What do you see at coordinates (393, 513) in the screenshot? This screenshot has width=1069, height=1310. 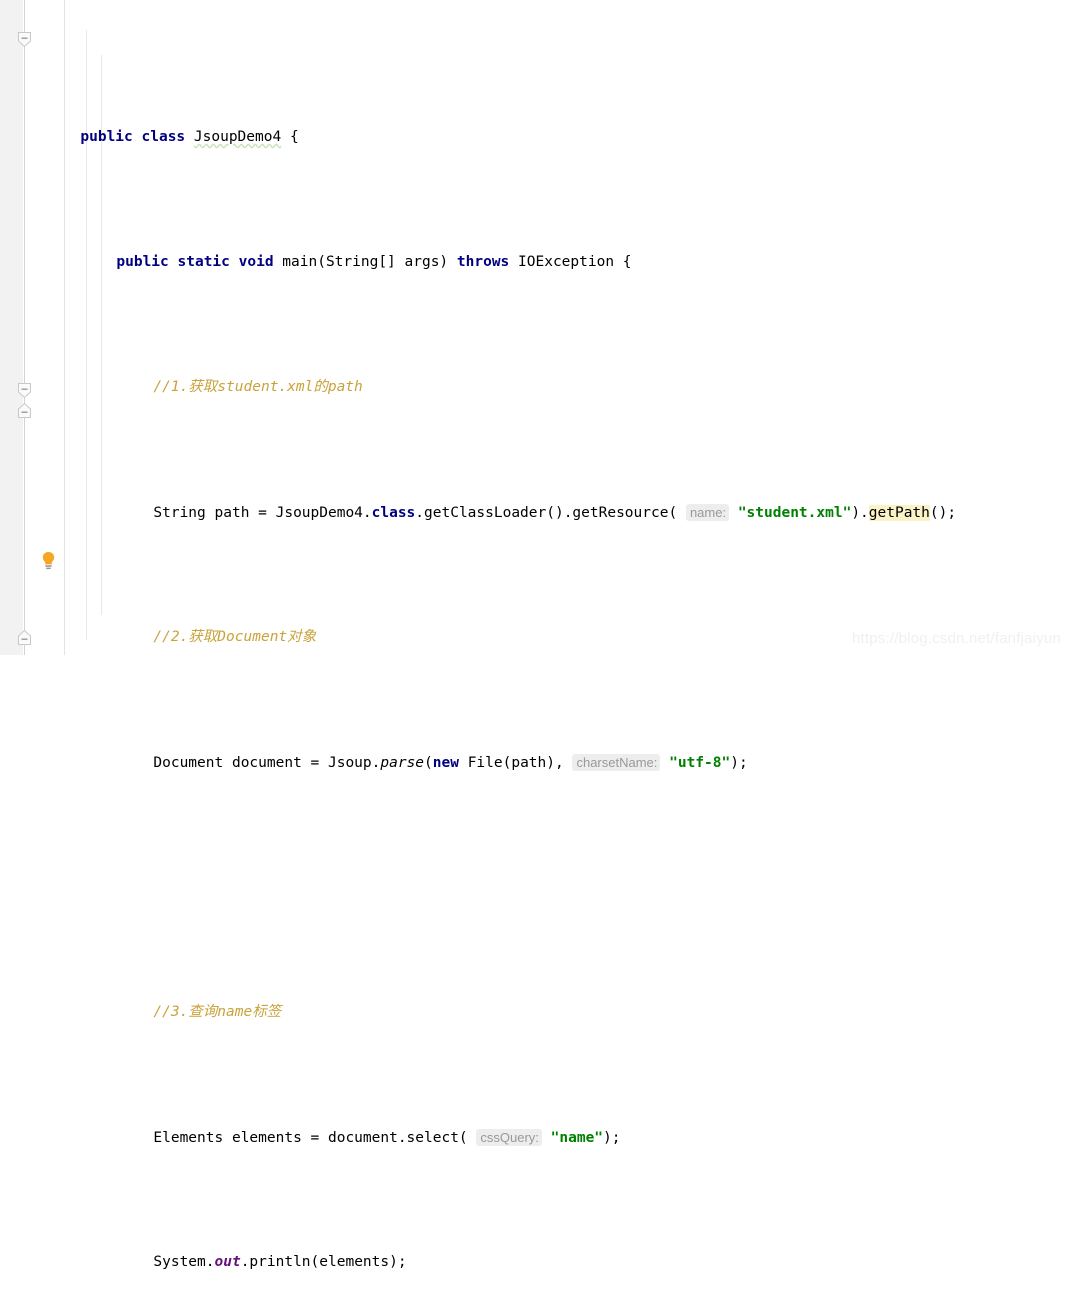 I see `keyword-class-literal: class` at bounding box center [393, 513].